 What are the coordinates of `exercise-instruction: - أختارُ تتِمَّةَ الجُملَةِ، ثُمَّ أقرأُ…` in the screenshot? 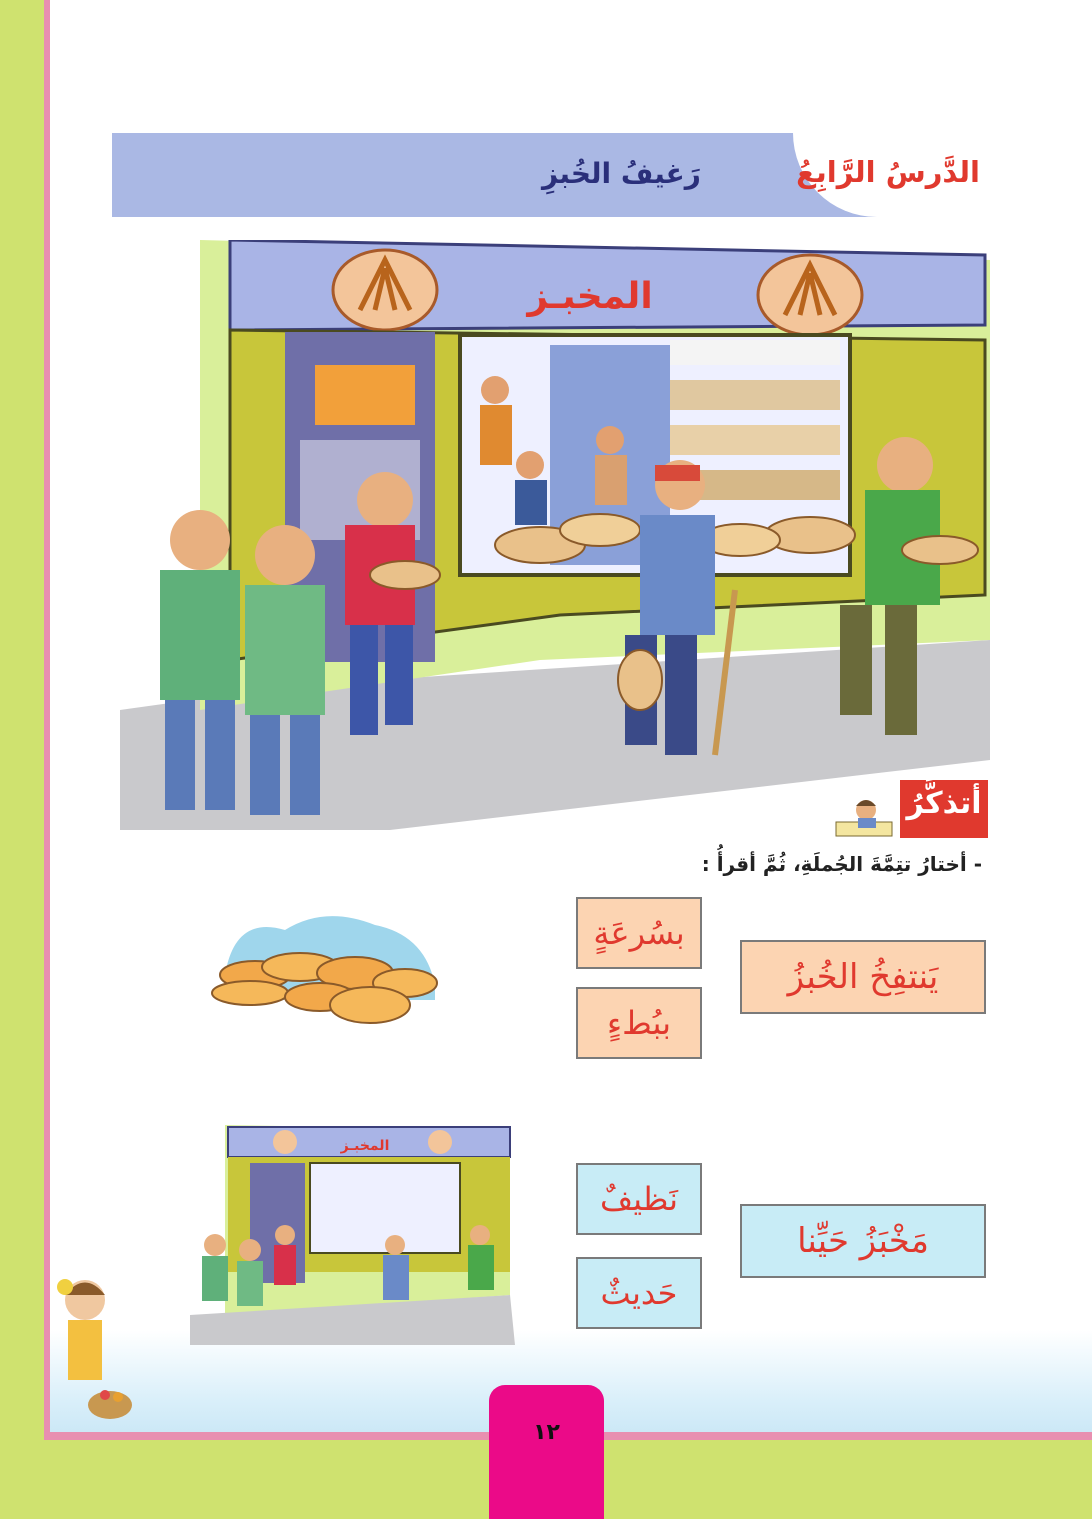 It's located at (841, 864).